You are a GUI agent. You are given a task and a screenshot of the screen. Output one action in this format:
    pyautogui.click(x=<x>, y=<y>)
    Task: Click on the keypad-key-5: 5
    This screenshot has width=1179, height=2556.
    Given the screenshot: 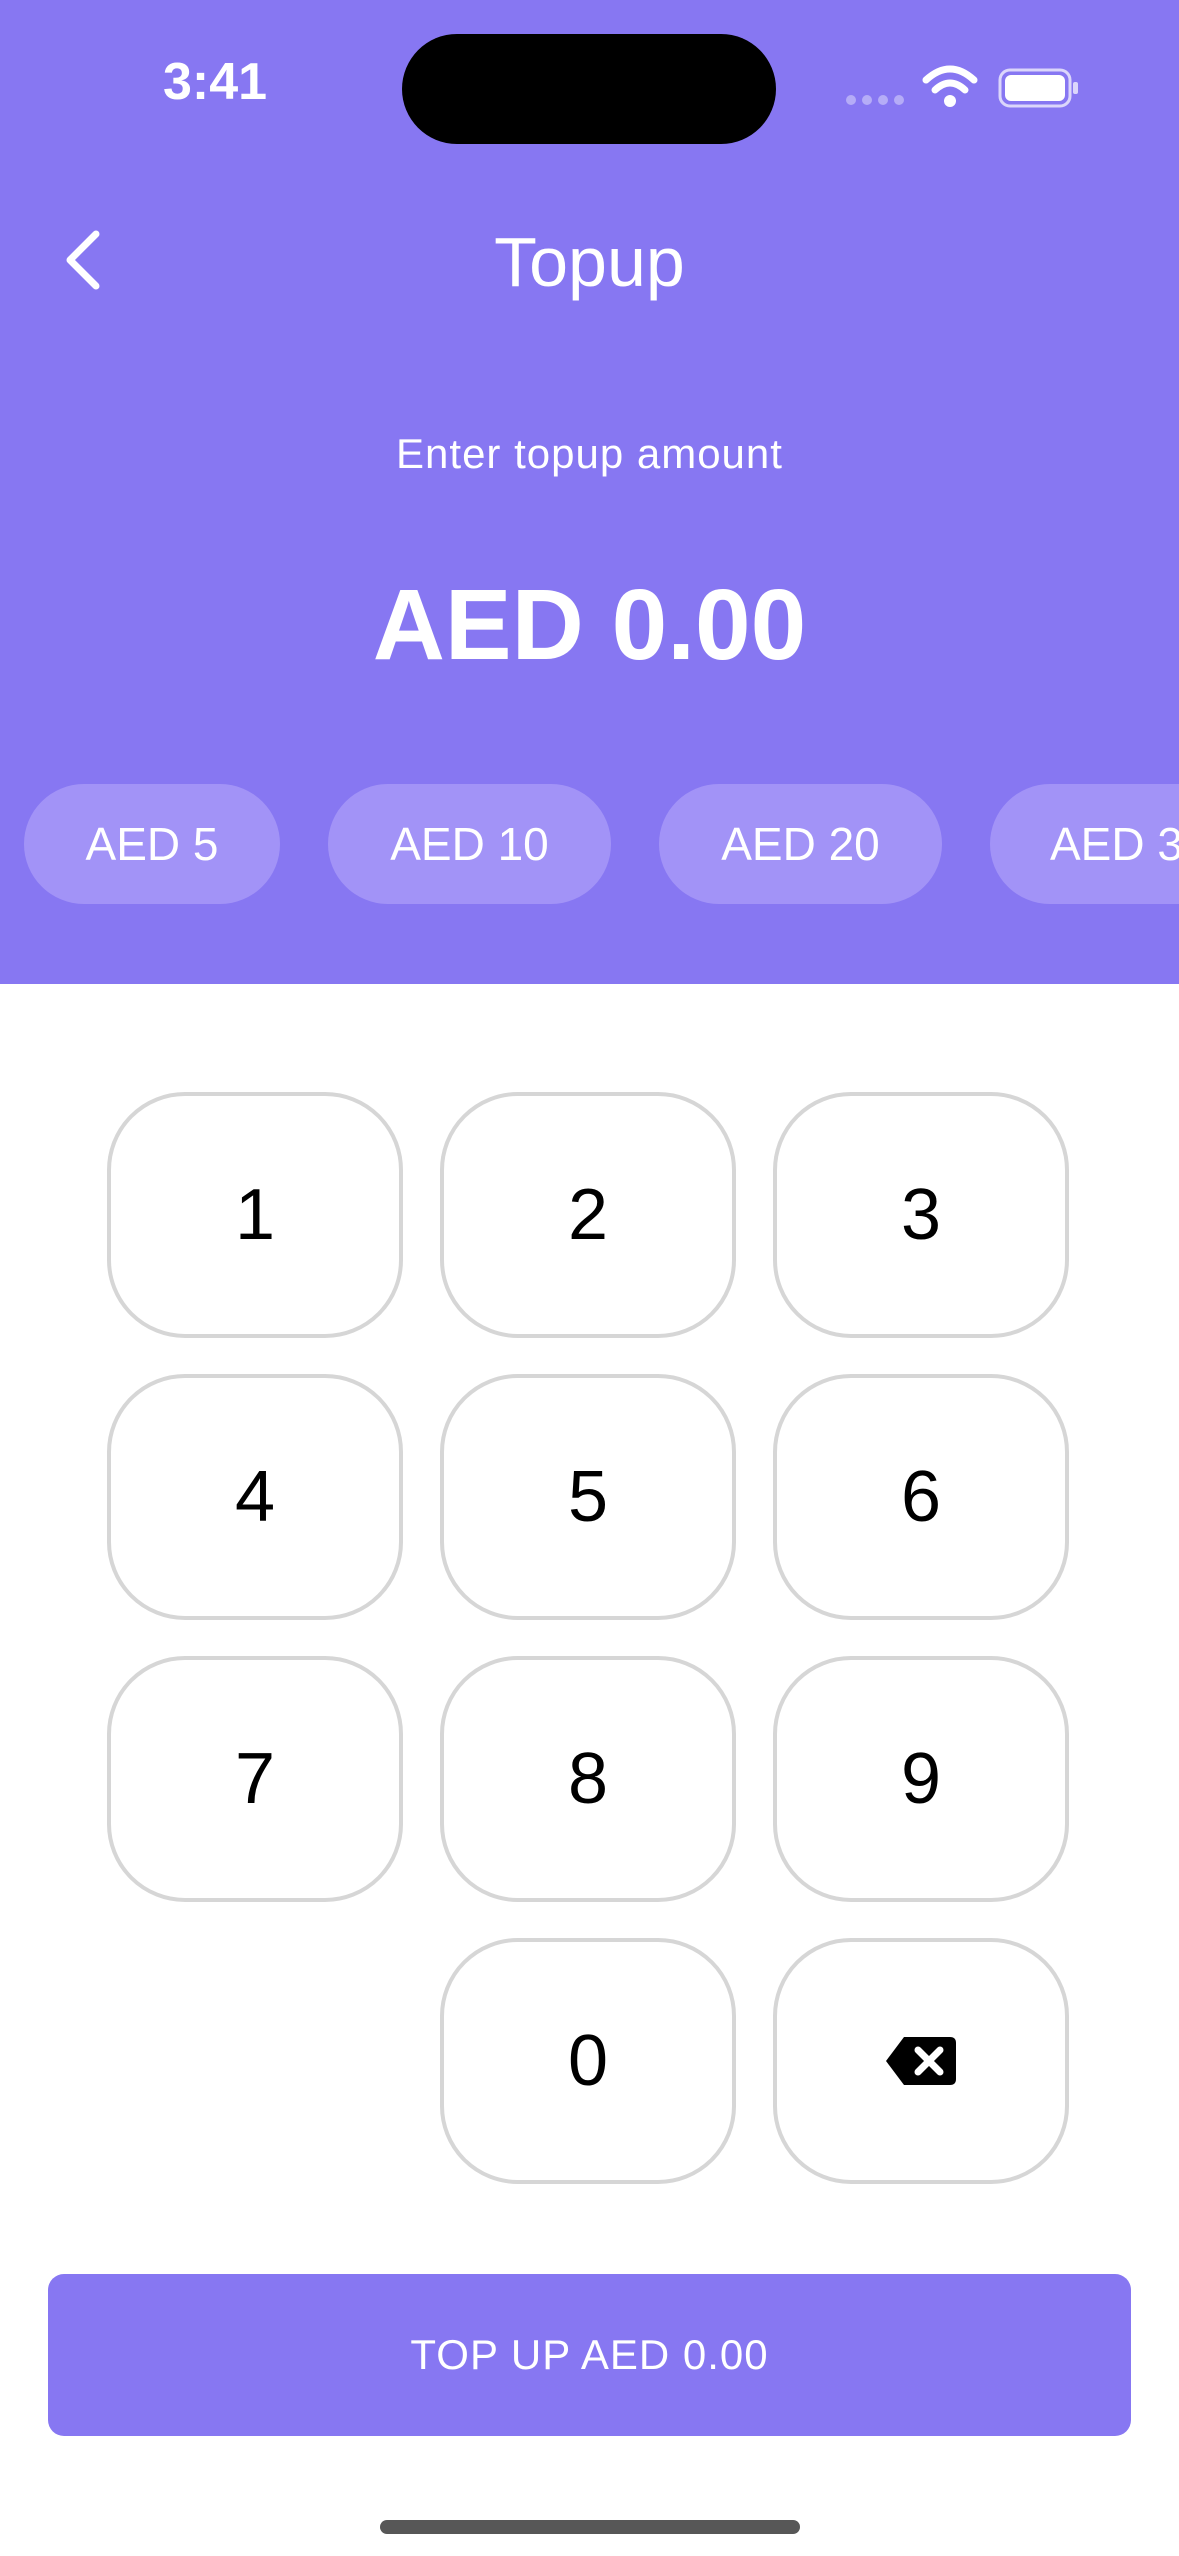 What is the action you would take?
    pyautogui.click(x=588, y=1497)
    